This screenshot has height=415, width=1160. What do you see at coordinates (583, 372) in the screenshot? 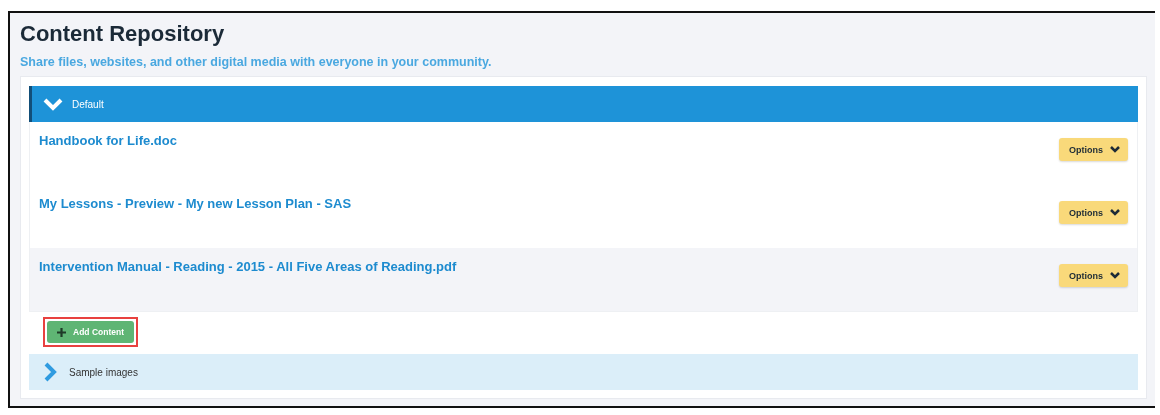
I see `folder-header: Sample images` at bounding box center [583, 372].